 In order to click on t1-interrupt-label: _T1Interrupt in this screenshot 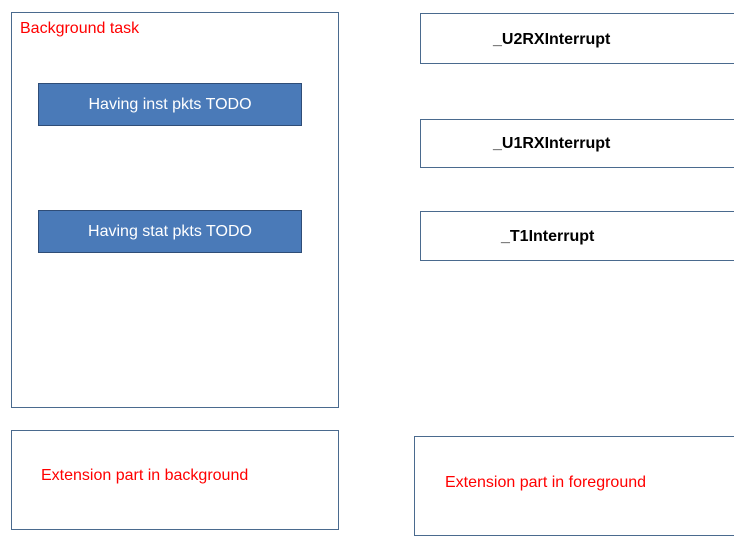, I will do `click(548, 236)`.